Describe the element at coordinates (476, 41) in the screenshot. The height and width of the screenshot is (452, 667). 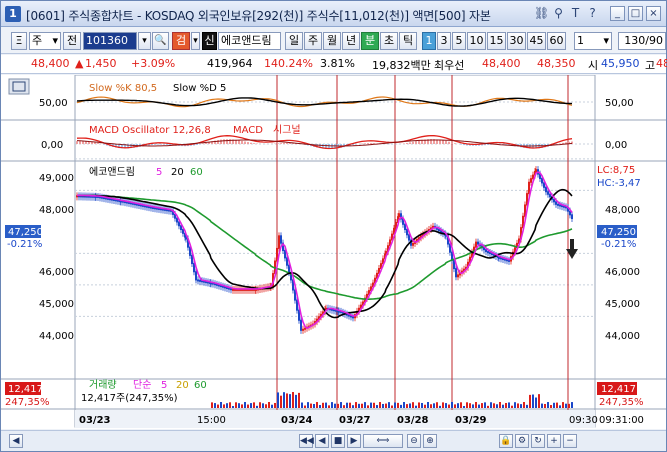
I see `minute-tab-10: 10` at that location.